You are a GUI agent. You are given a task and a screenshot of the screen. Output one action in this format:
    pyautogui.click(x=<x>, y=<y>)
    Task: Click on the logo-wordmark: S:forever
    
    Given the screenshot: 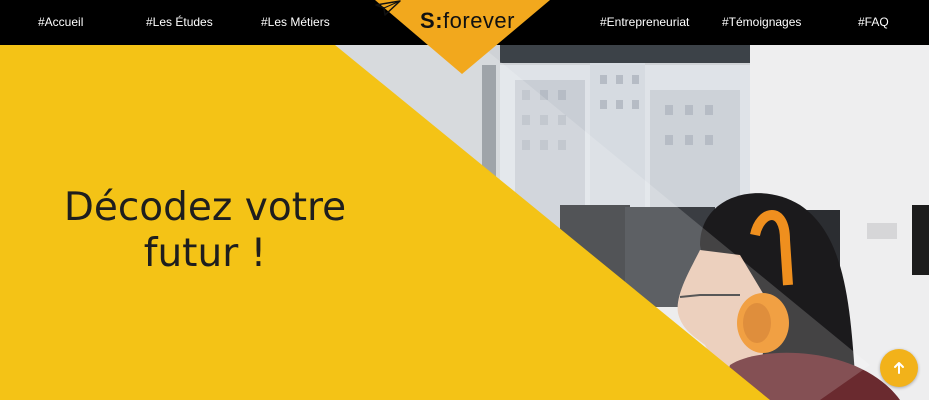 What is the action you would take?
    pyautogui.click(x=467, y=21)
    